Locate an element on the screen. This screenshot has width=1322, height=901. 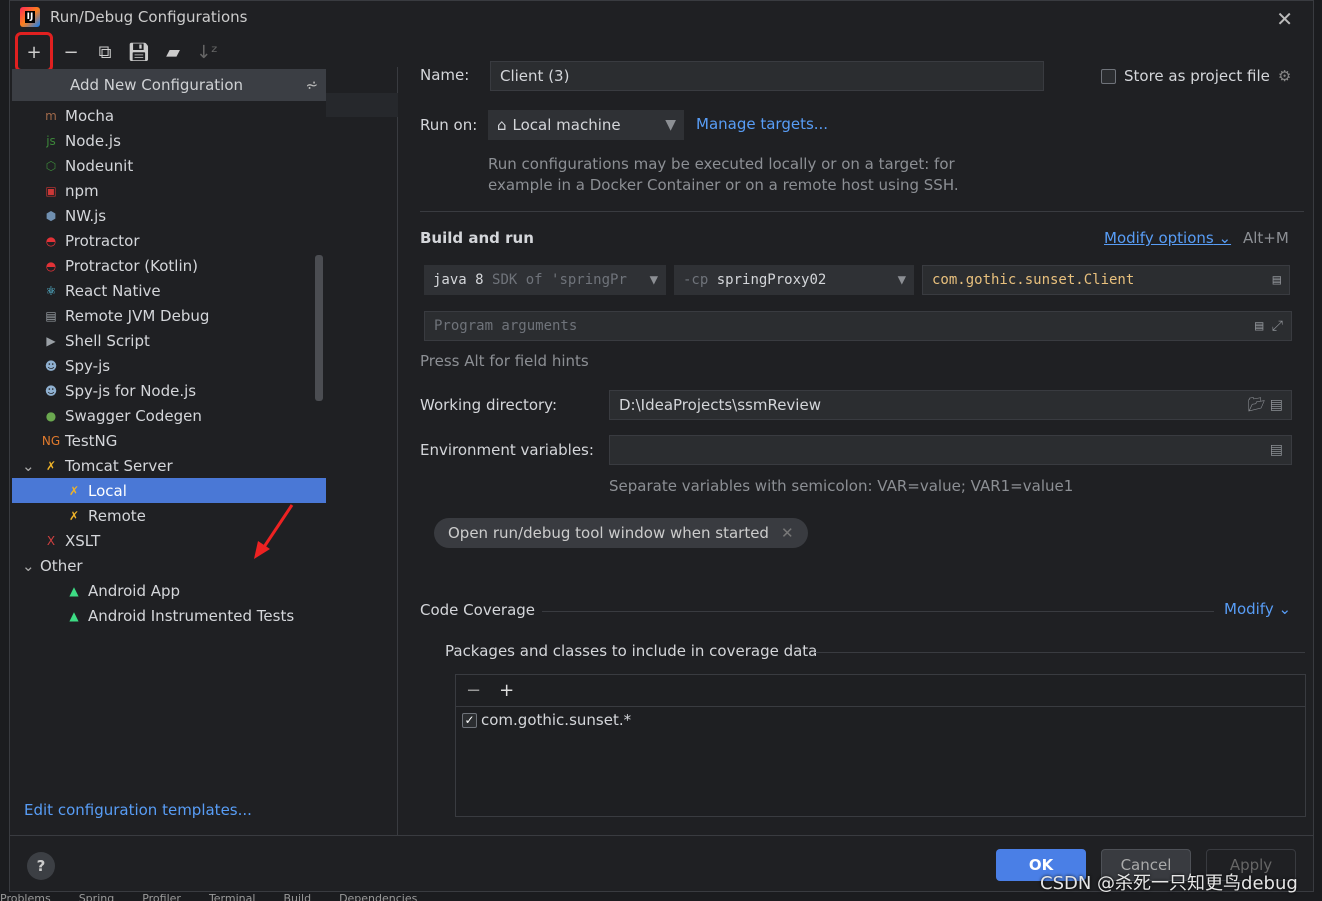
store-as-project-file: Store as project file ⚙ is located at coordinates (1196, 76).